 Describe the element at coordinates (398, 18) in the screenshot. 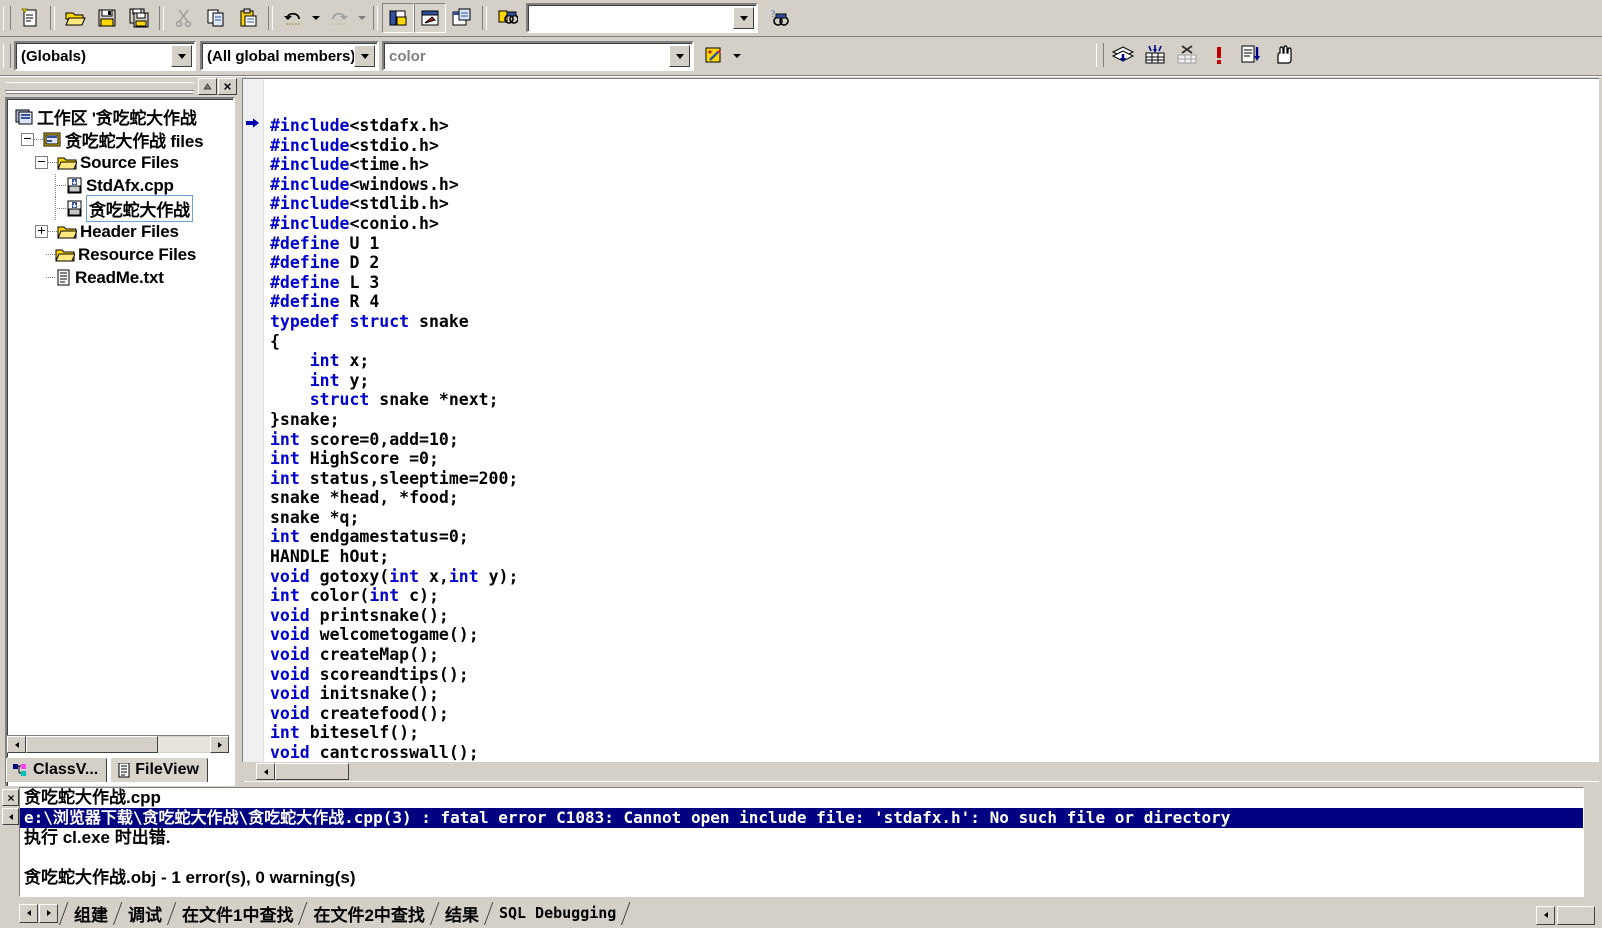

I see `workspace-toggle-button` at that location.